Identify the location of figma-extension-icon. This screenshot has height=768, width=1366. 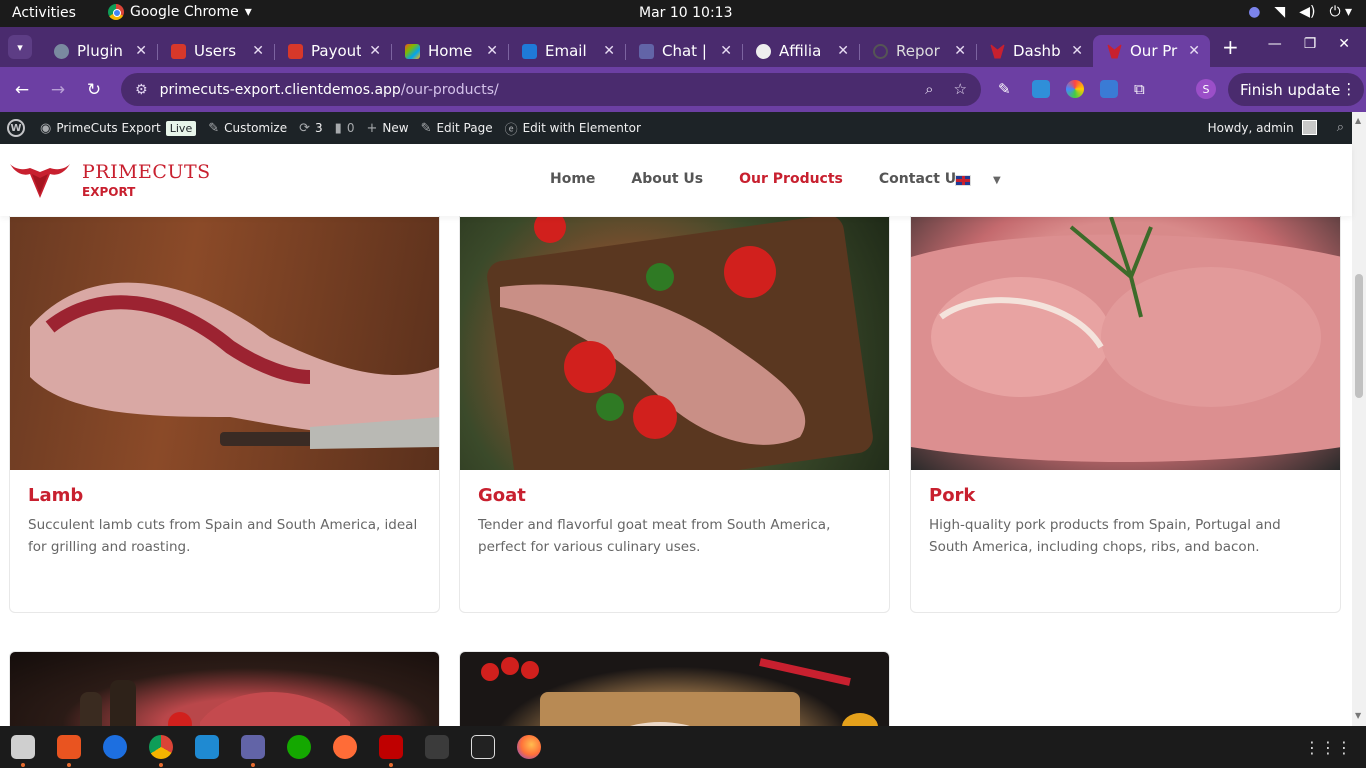
(1041, 89).